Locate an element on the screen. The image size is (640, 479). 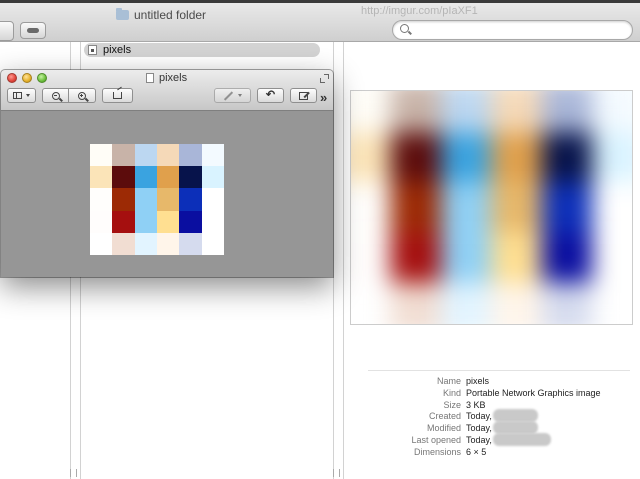
preview-title: pixels is located at coordinates (166, 78).